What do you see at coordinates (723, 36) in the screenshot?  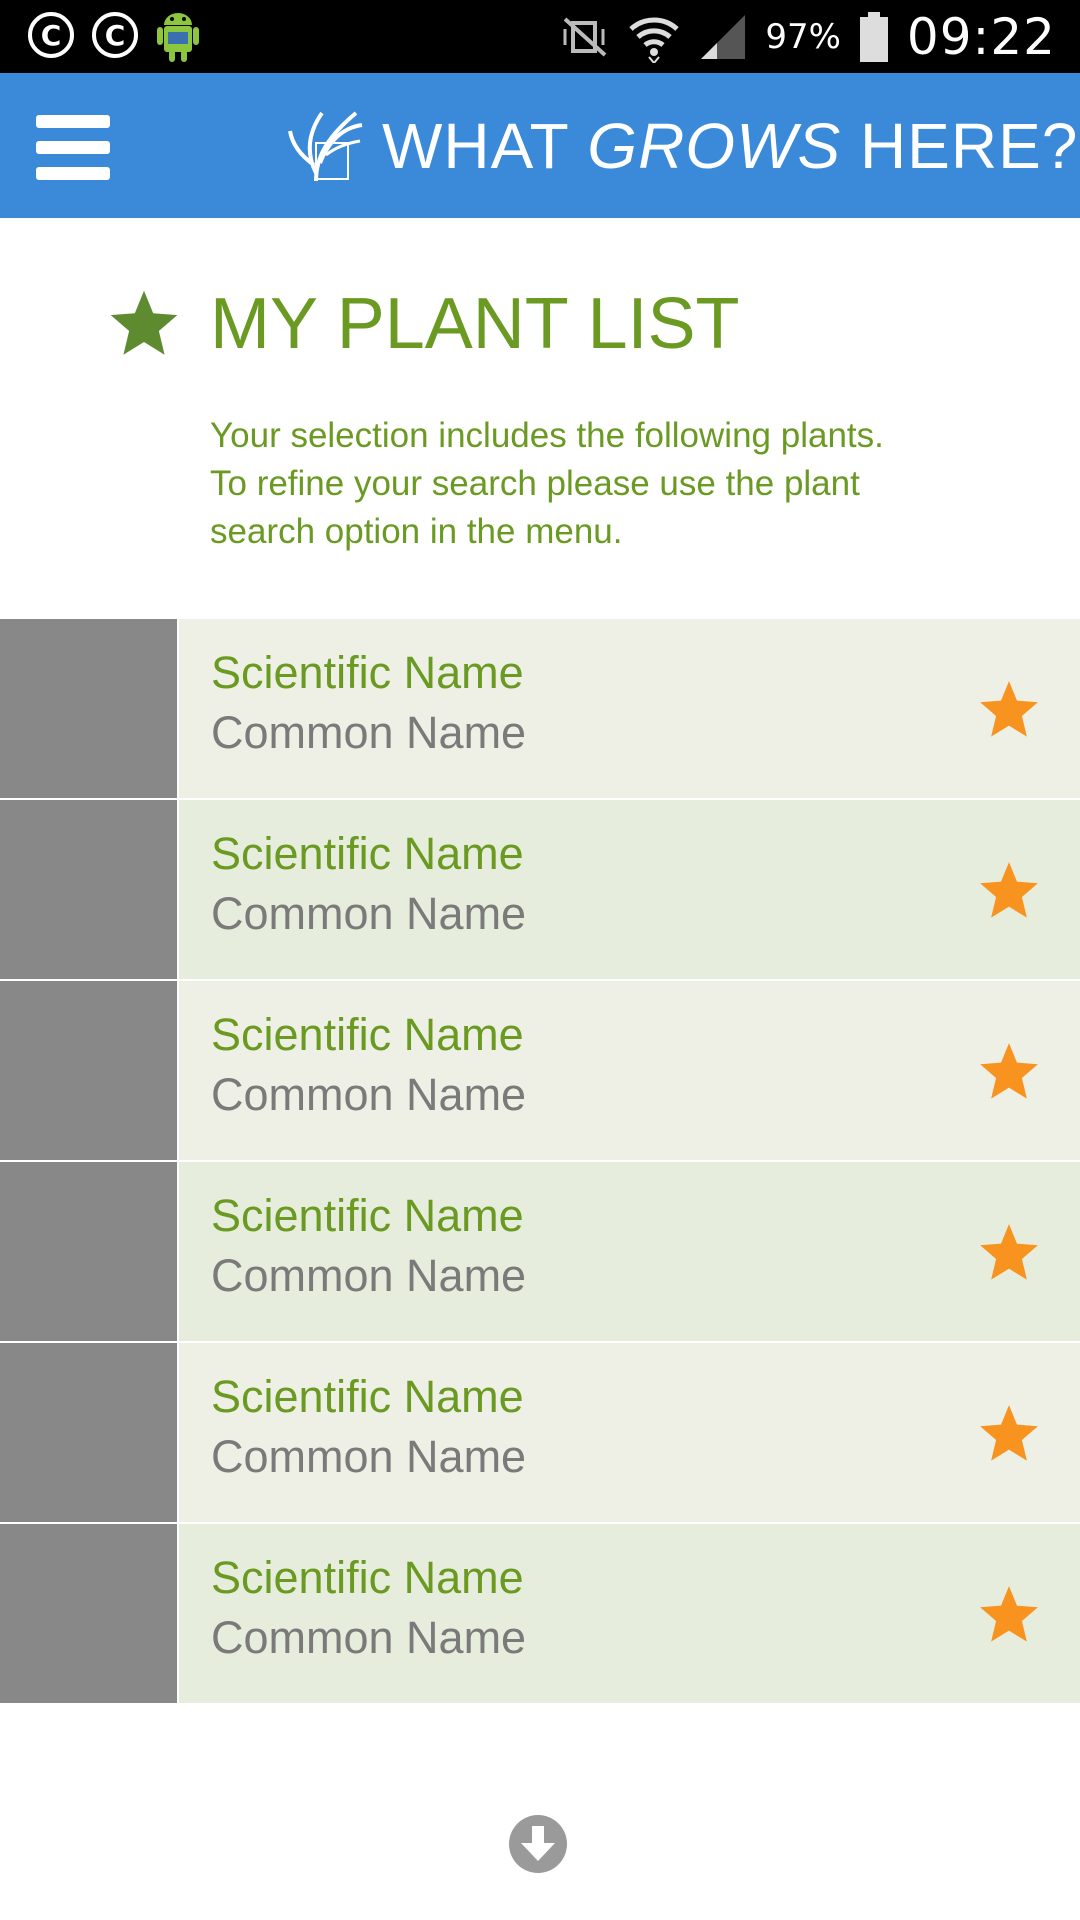 I see `signal-icon` at bounding box center [723, 36].